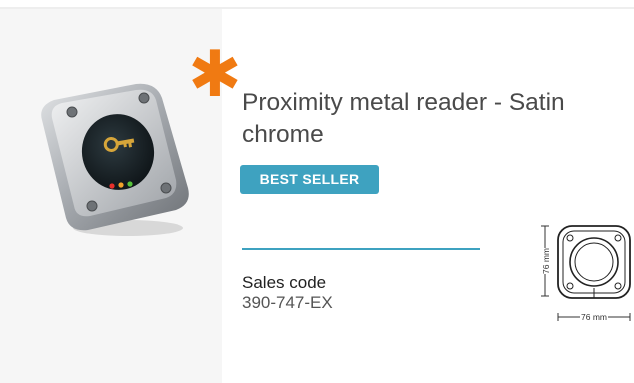 This screenshot has height=383, width=634. What do you see at coordinates (115, 159) in the screenshot?
I see `product-image` at bounding box center [115, 159].